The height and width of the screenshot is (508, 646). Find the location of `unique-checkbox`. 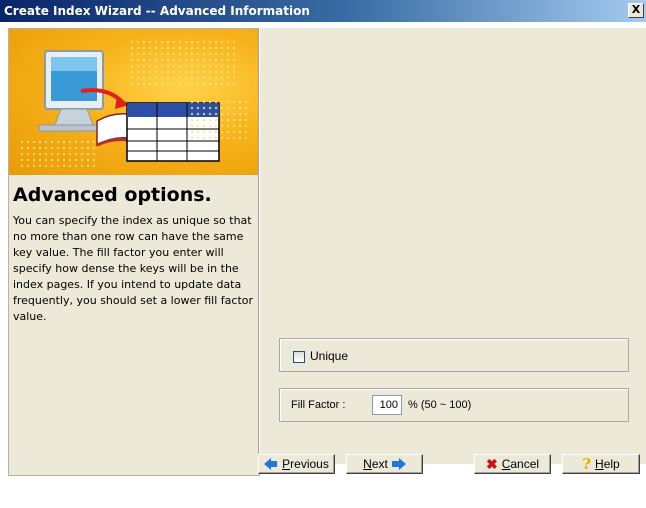

unique-checkbox is located at coordinates (299, 357).